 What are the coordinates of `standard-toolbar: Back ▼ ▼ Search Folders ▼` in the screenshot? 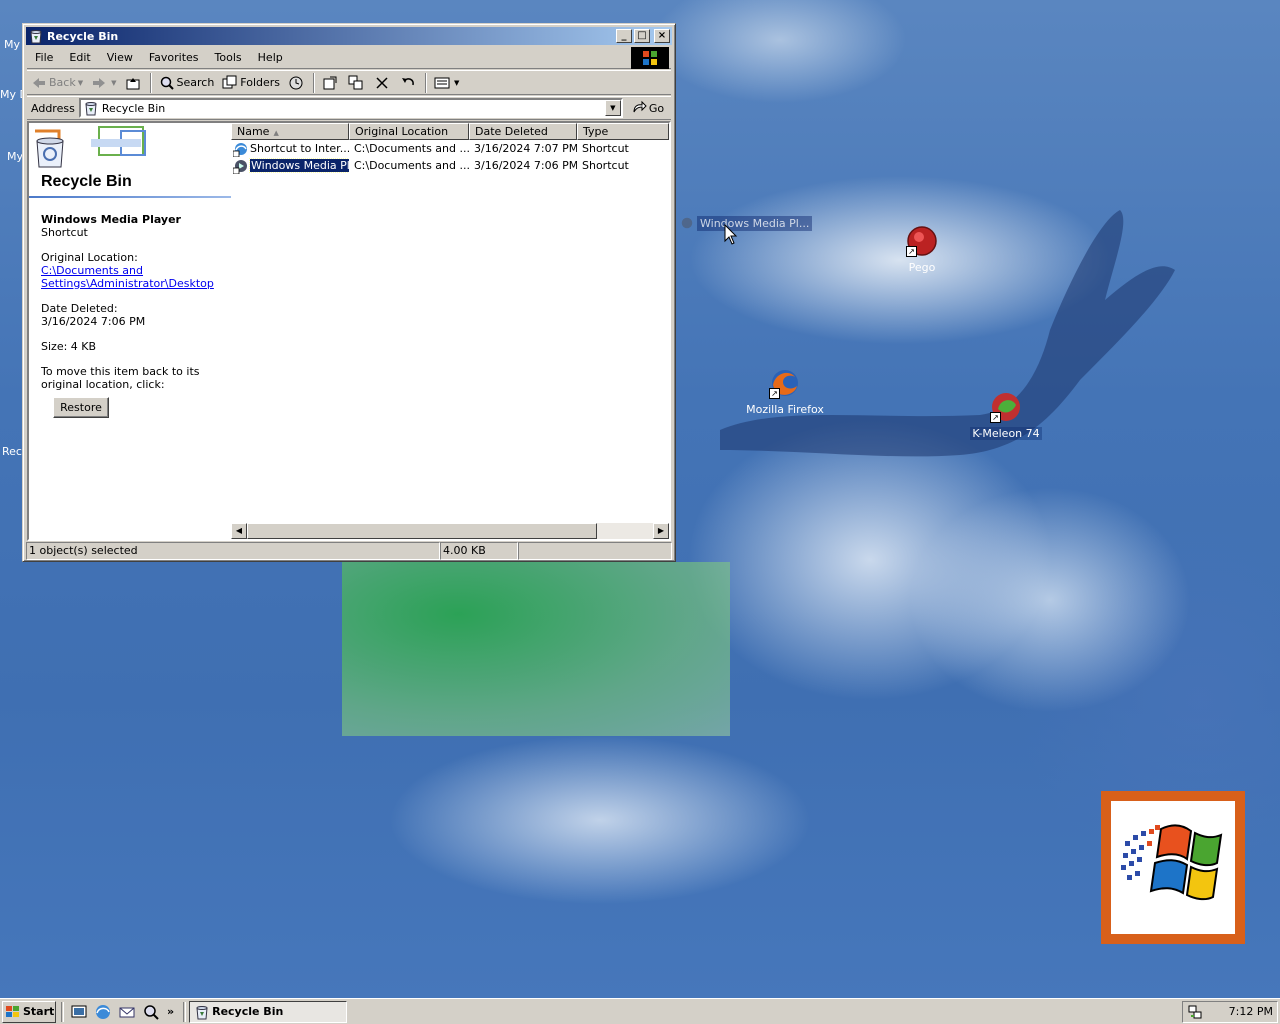 It's located at (349, 82).